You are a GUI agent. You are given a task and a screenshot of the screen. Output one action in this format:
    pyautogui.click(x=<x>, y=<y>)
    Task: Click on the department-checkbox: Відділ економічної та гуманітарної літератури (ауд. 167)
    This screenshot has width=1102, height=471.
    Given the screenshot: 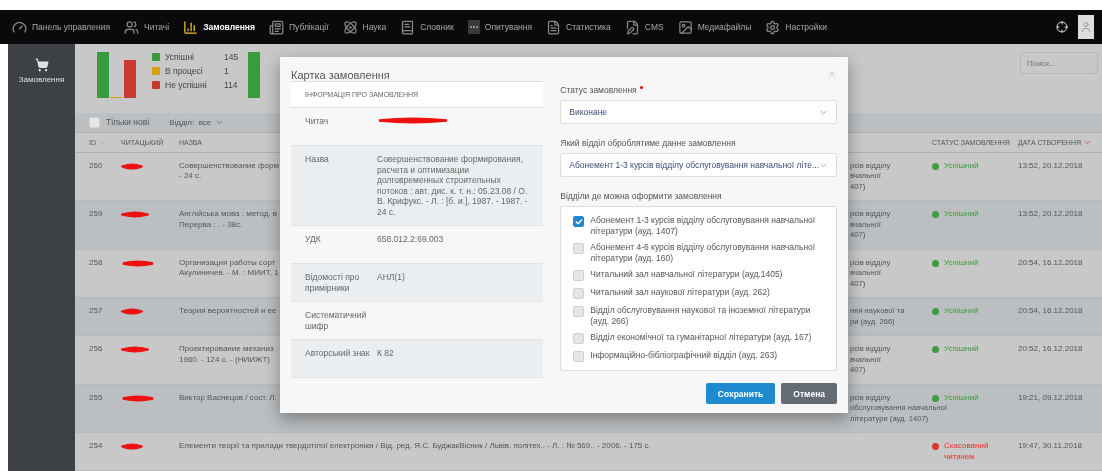 What is the action you would take?
    pyautogui.click(x=699, y=338)
    